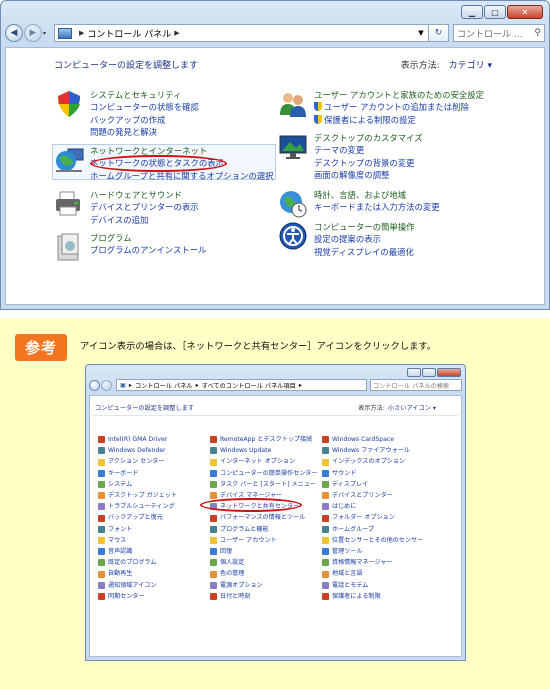  I want to click on control-panel-item: Windows Update, so click(264, 450).